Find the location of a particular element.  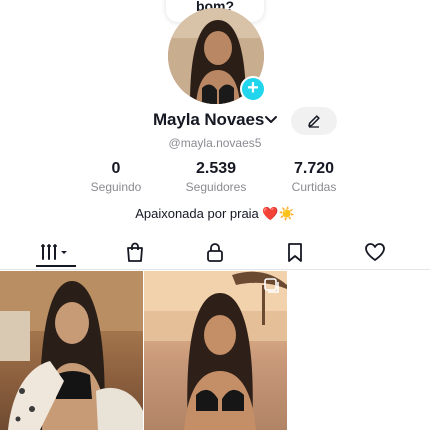

lock-icon is located at coordinates (215, 252).